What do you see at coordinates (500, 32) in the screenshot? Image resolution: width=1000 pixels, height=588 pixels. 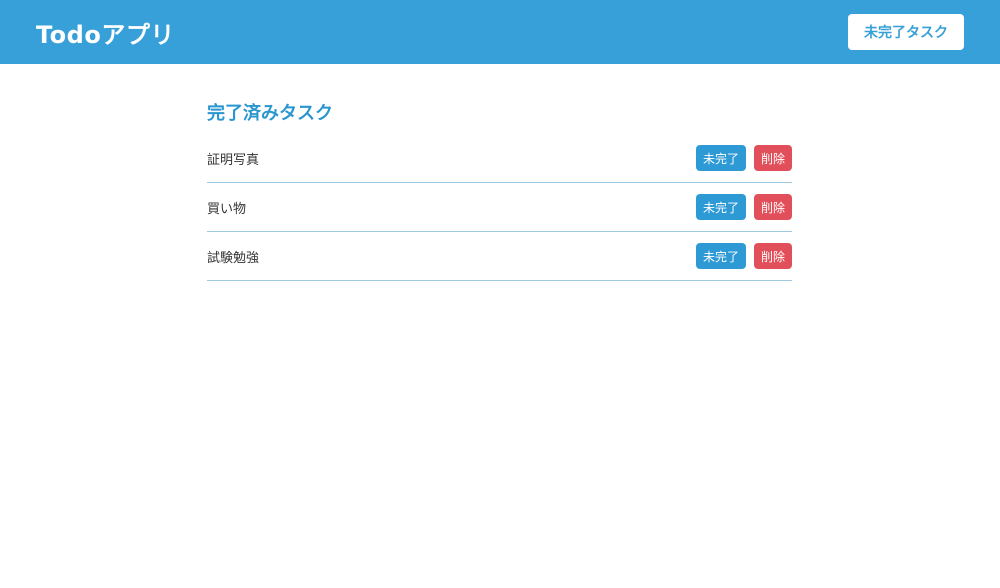 I see `app-header: Todoアプリ 未完了タスク` at bounding box center [500, 32].